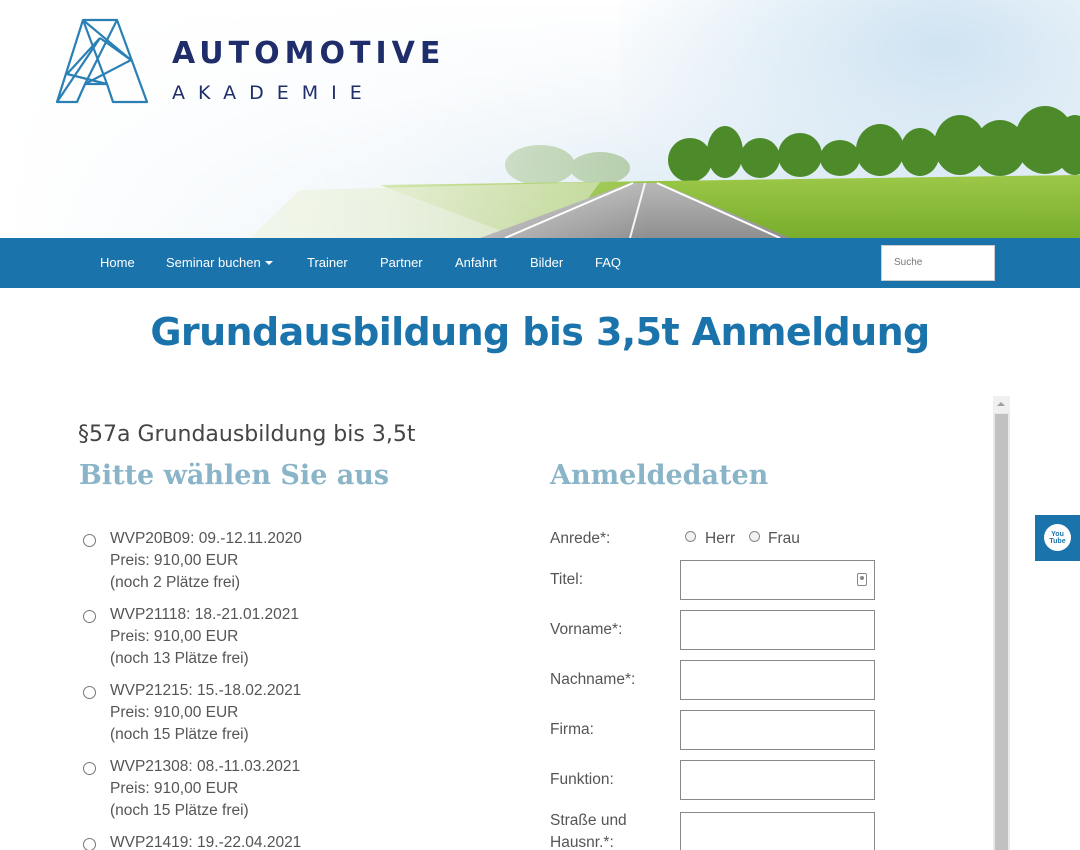 This screenshot has width=1080, height=850. Describe the element at coordinates (862, 579) in the screenshot. I see `contact-card-icon` at that location.